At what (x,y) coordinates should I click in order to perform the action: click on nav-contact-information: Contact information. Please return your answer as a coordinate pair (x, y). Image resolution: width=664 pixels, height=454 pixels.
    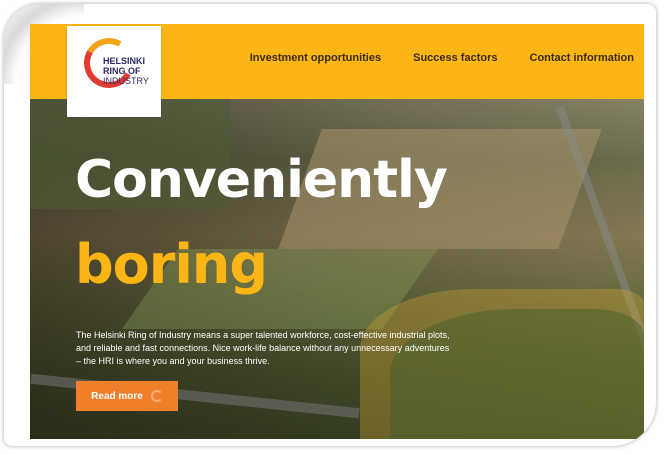
    Looking at the image, I should click on (582, 58).